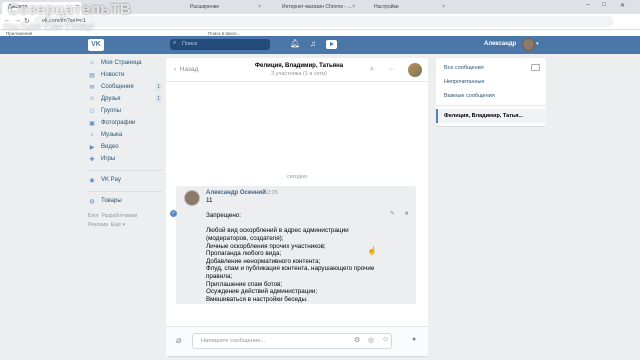 This screenshot has height=360, width=640. Describe the element at coordinates (125, 160) in the screenshot. I see `sidebar-item-games: ✚ Игры` at that location.